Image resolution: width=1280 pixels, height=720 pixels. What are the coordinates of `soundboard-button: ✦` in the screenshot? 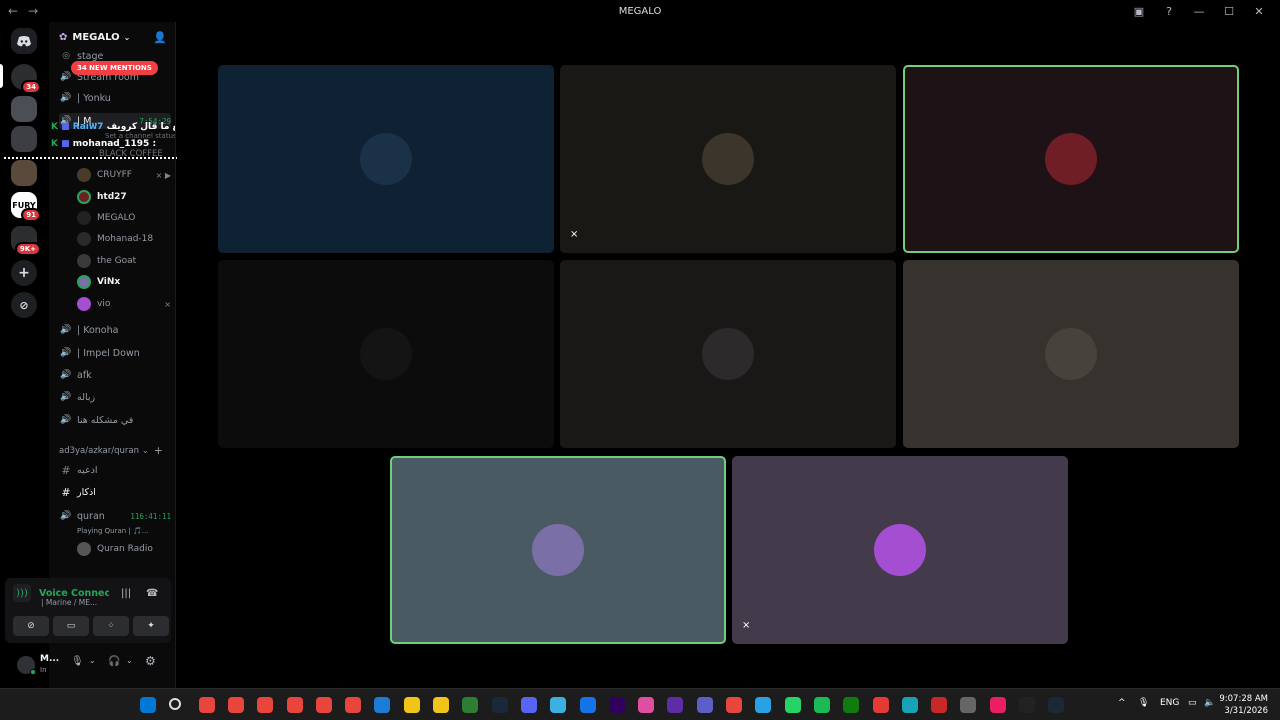 It's located at (151, 626).